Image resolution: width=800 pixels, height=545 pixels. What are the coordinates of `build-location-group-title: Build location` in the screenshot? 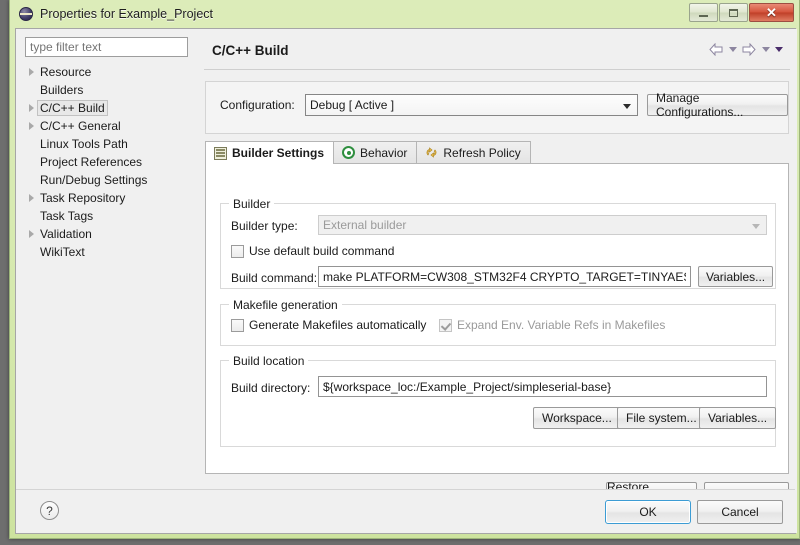 It's located at (269, 361).